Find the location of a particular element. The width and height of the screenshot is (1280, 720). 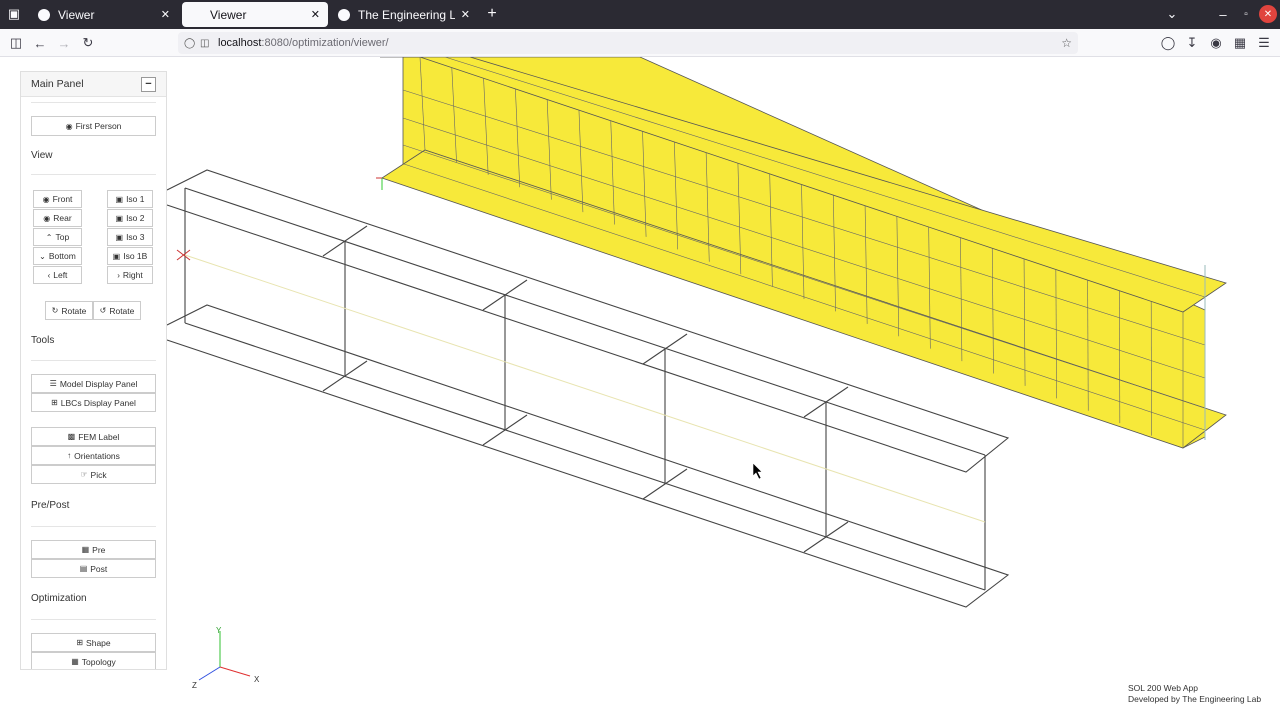

downloads-icon: ↧ is located at coordinates (1192, 43).